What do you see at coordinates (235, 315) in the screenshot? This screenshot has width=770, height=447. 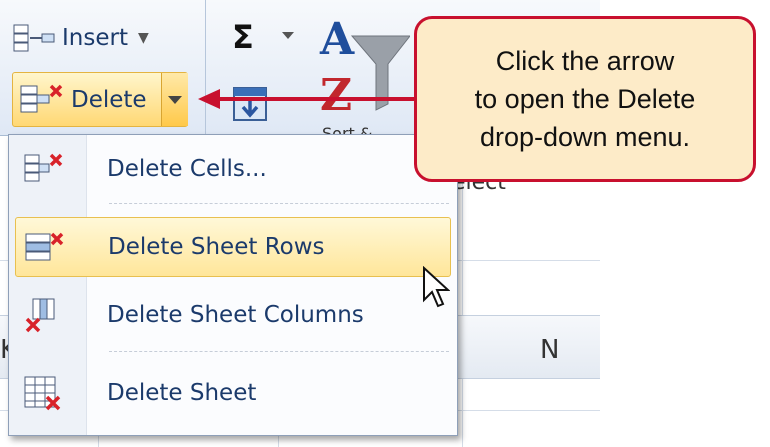 I see `menu-item-label: Delete Sheet Columns` at bounding box center [235, 315].